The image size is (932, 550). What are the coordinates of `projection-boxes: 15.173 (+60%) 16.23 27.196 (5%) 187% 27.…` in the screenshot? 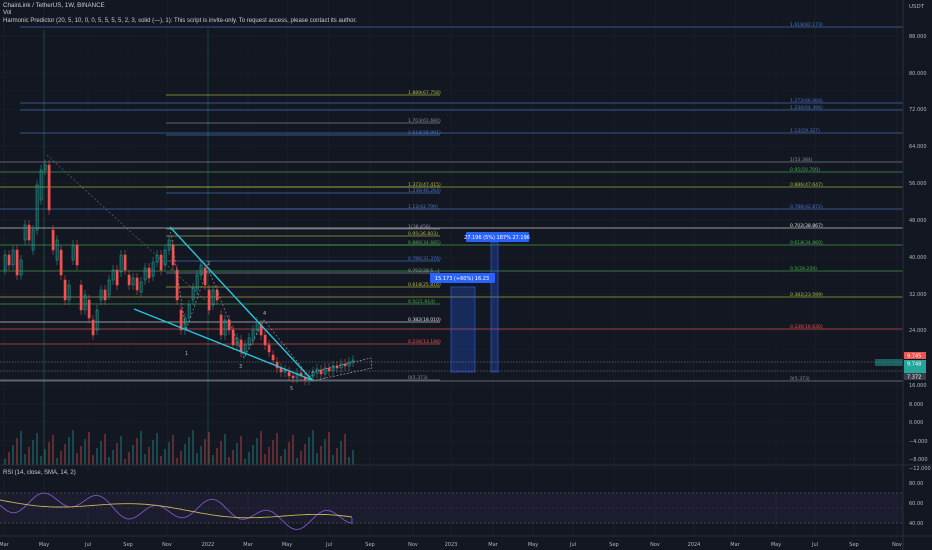 It's located at (480, 302).